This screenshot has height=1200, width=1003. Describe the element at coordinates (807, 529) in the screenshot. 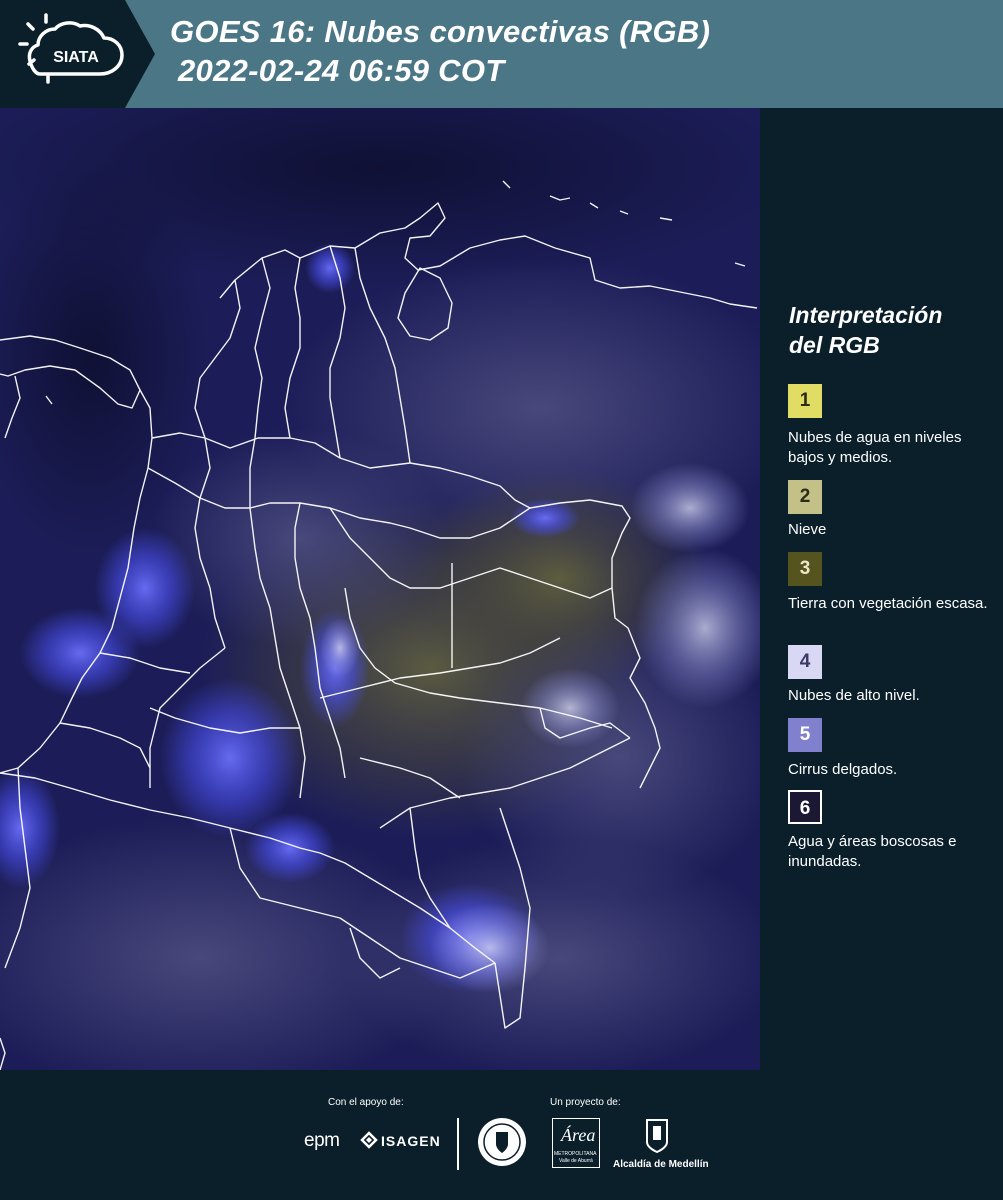

I see `legend-label-2: Nieve` at that location.